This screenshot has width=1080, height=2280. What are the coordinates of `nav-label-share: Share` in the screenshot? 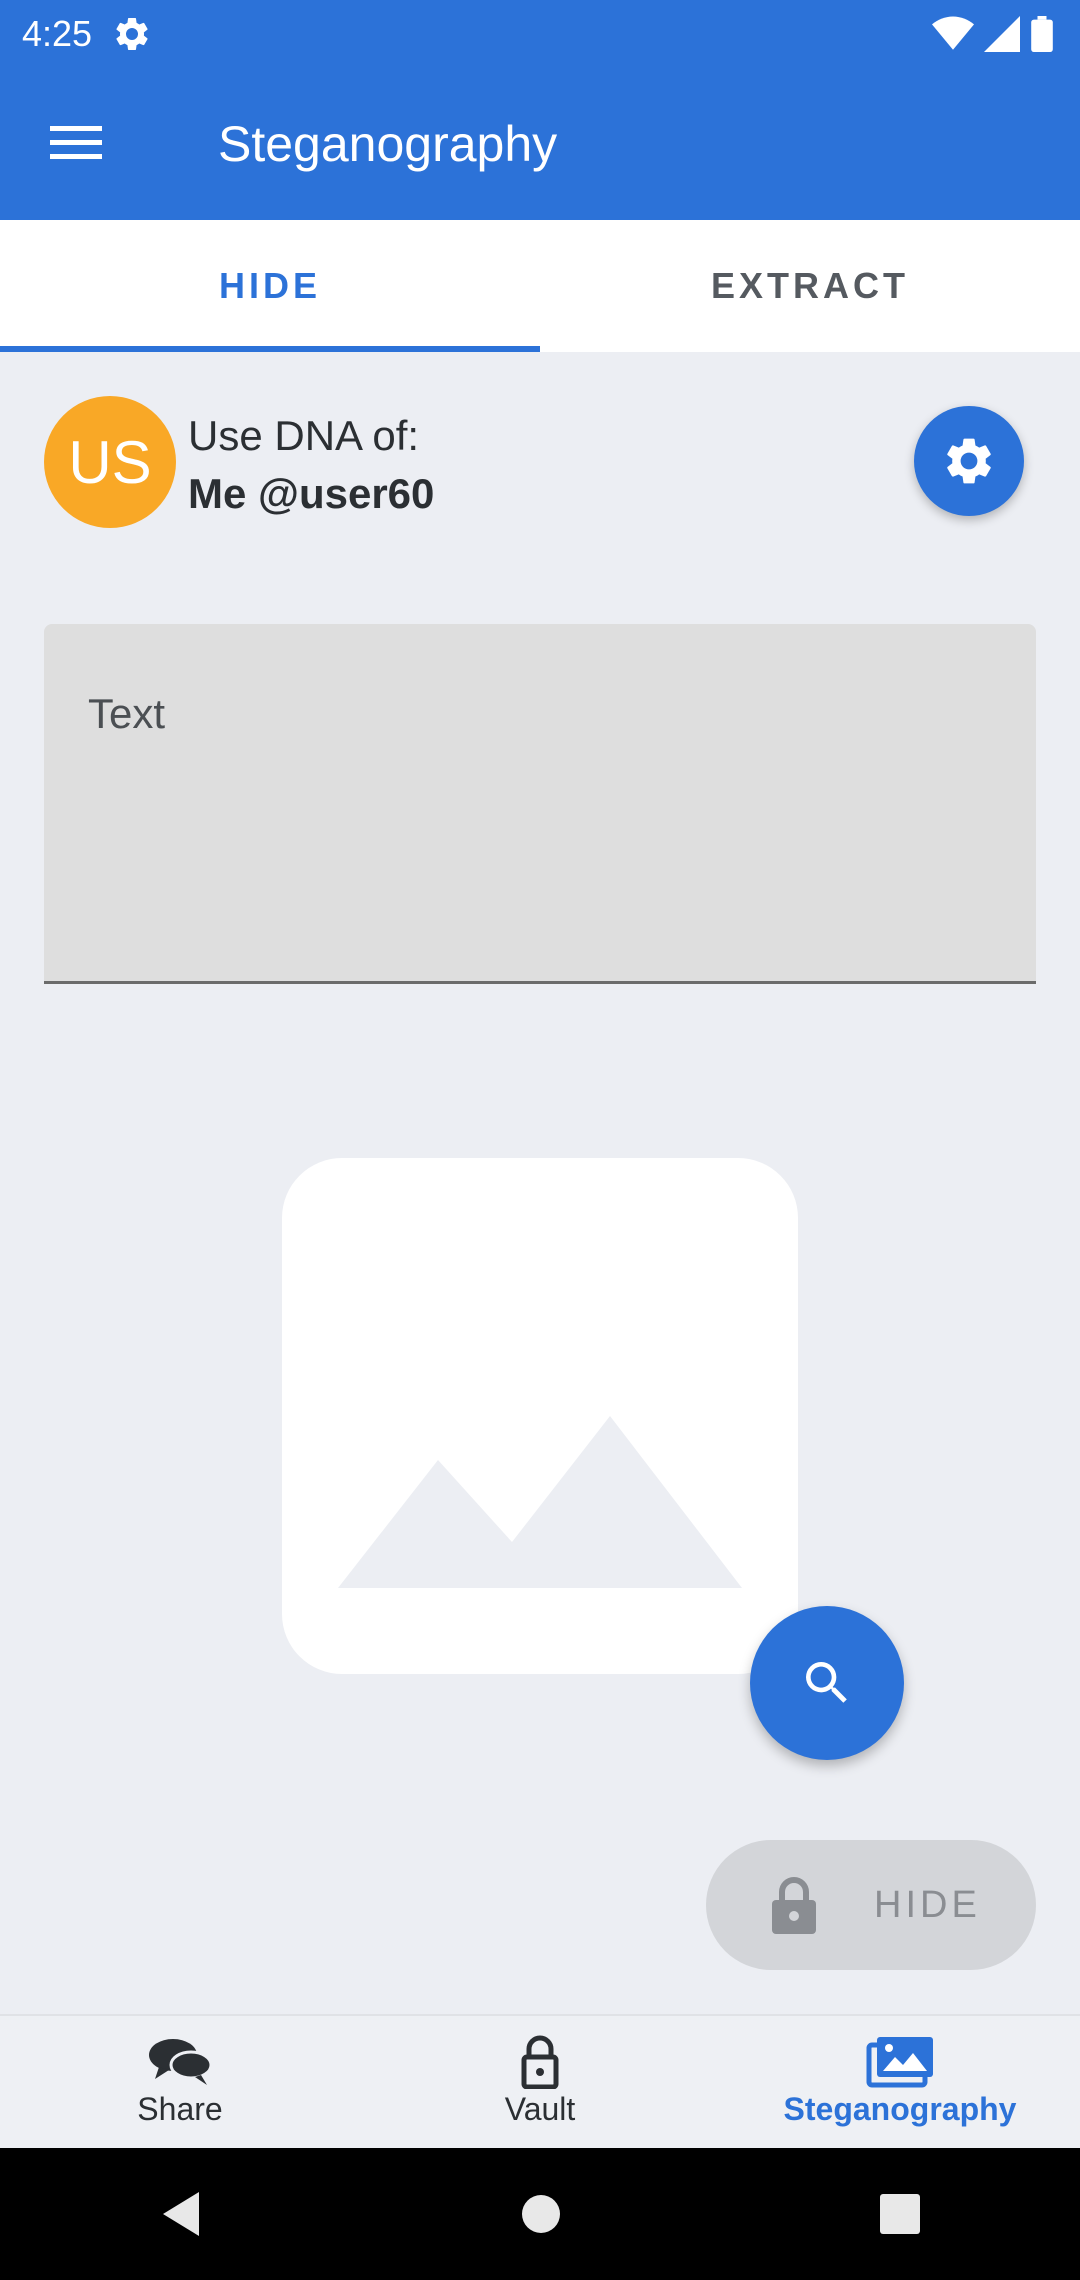 It's located at (180, 2109).